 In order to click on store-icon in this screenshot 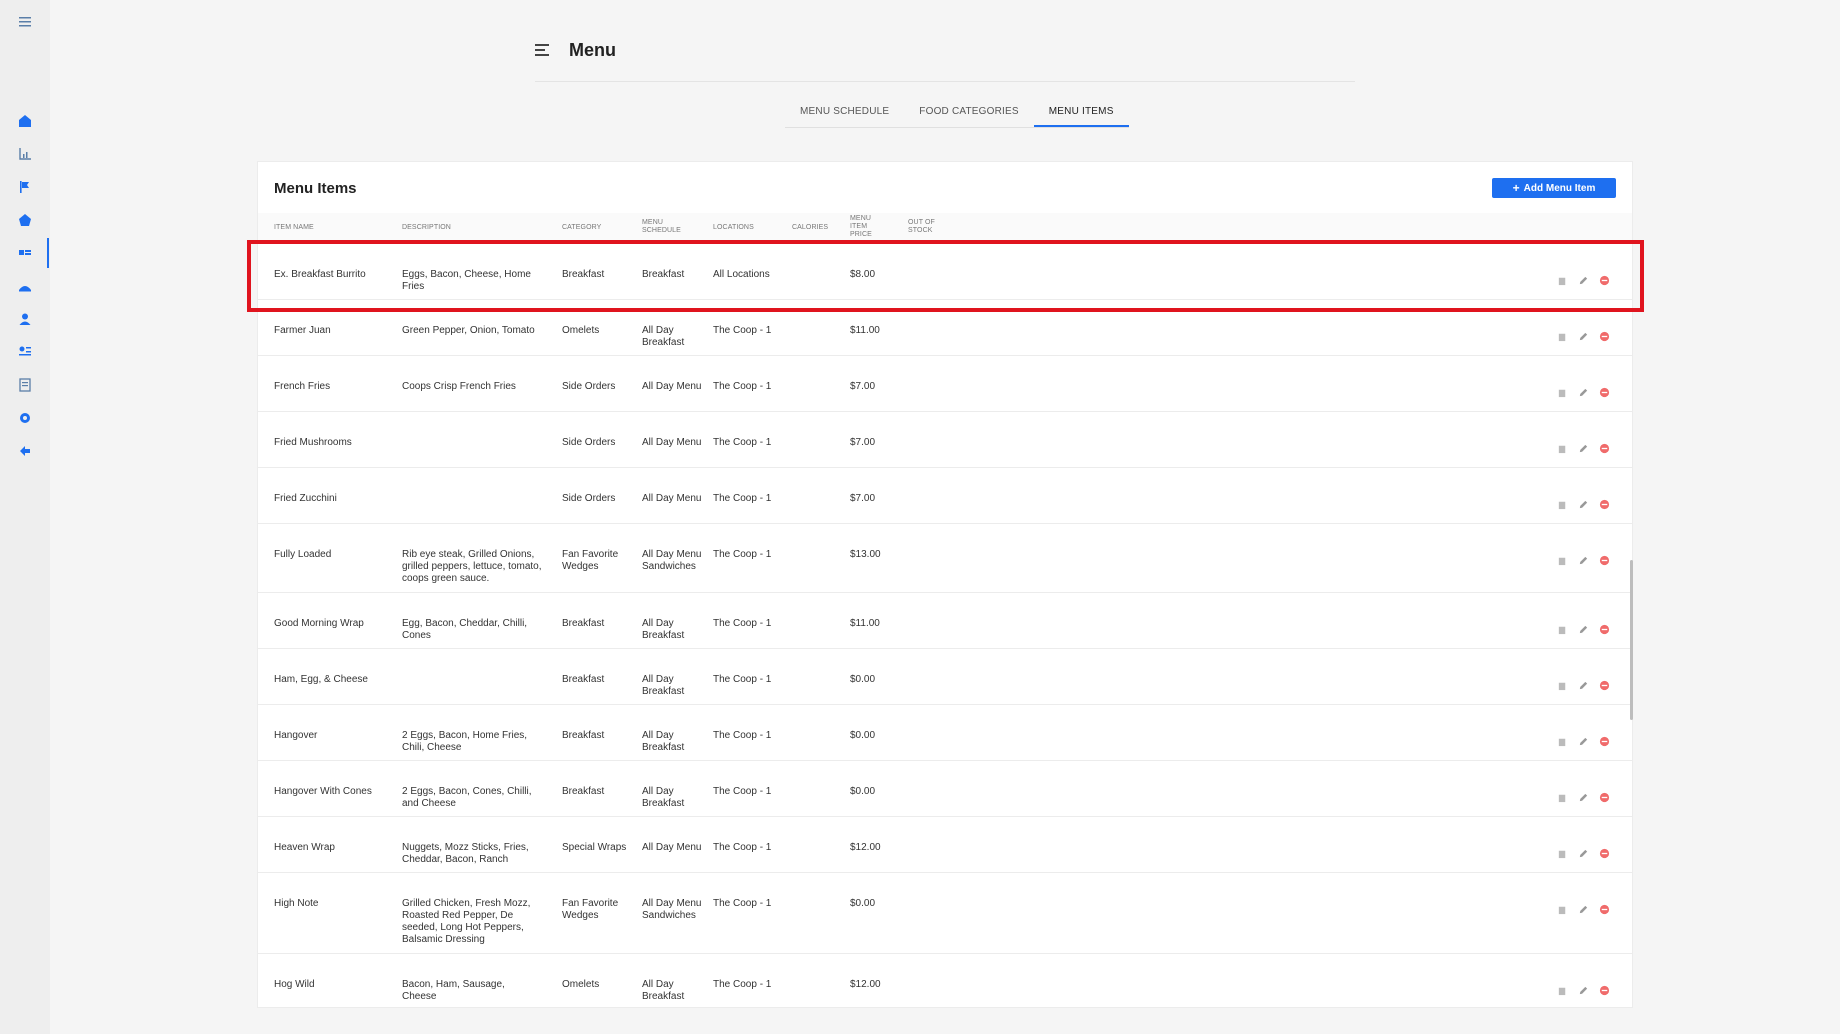, I will do `click(25, 220)`.